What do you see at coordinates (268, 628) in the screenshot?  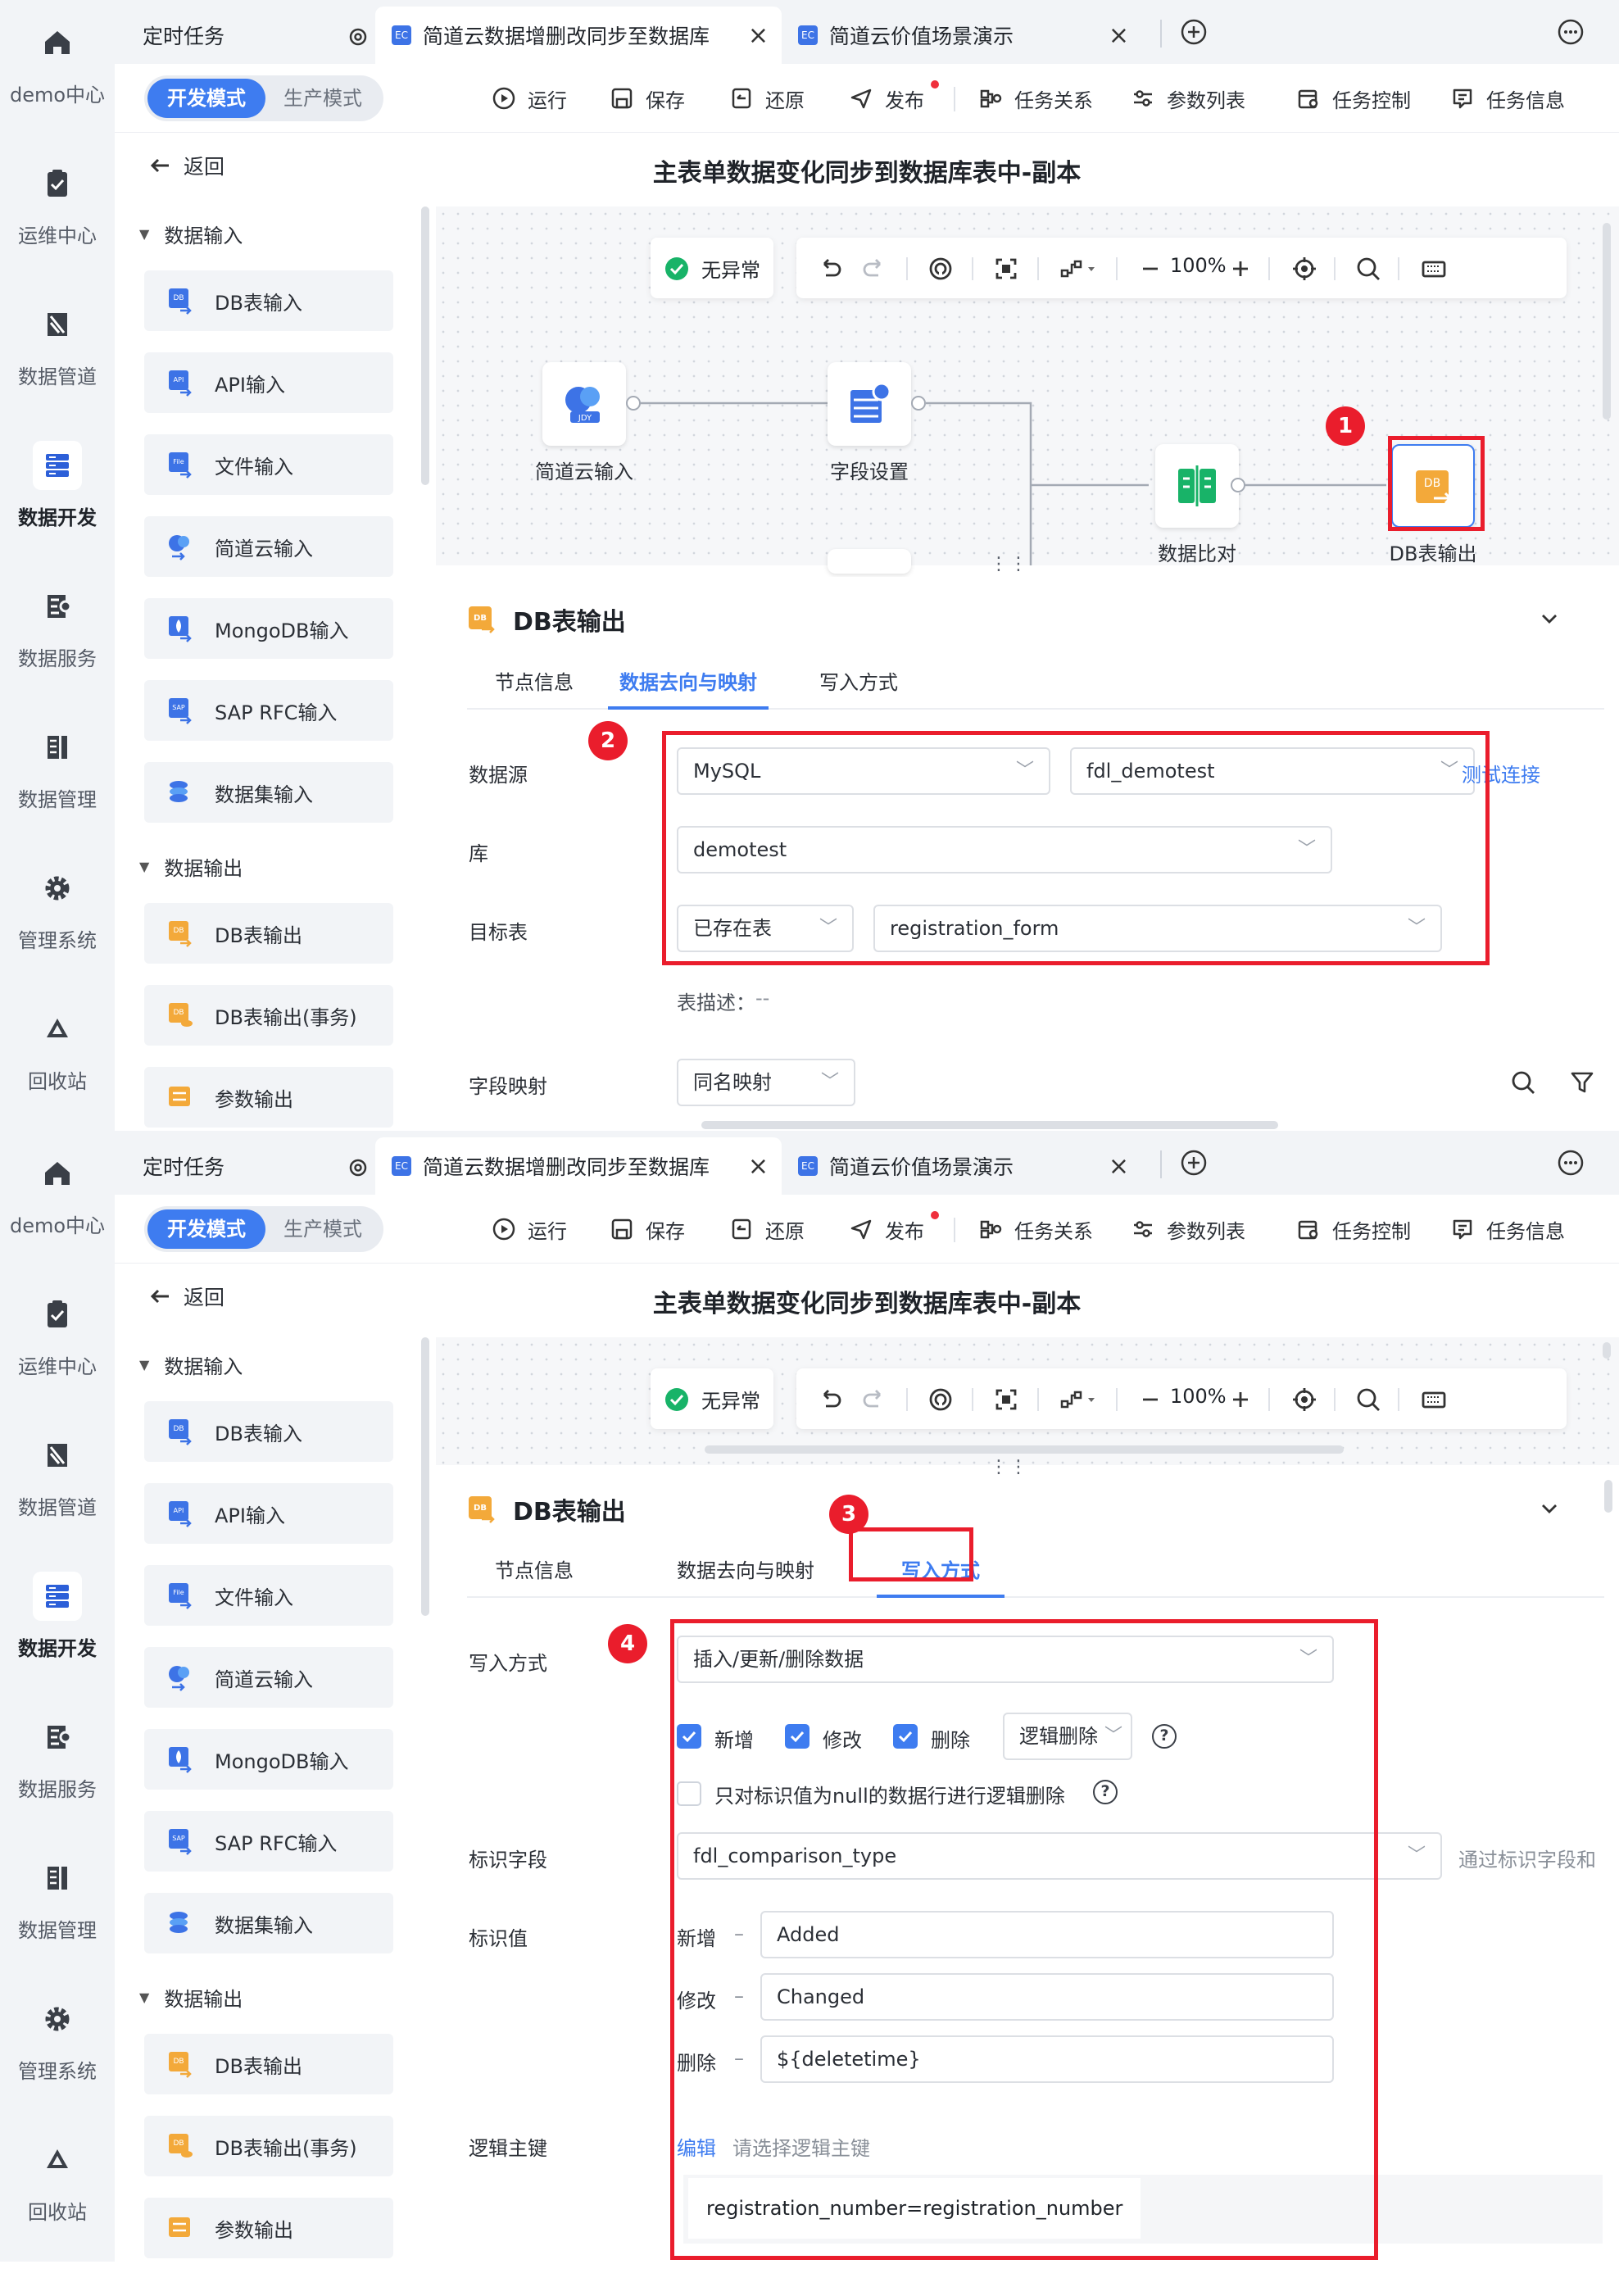 I see `component-mongodb-input: MongoDB输入` at bounding box center [268, 628].